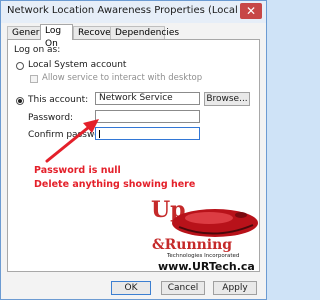 The image size is (320, 300). Describe the element at coordinates (183, 288) in the screenshot. I see `cancel-button: Cancel` at that location.